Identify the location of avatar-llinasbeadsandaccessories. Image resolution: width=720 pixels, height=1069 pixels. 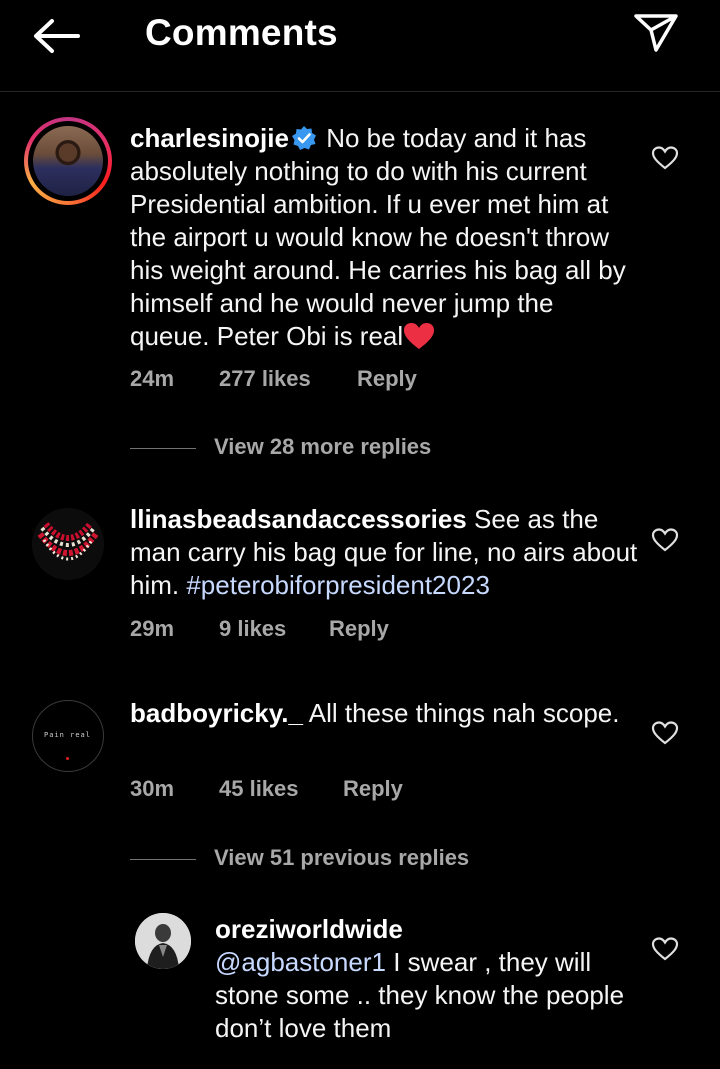
(68, 544).